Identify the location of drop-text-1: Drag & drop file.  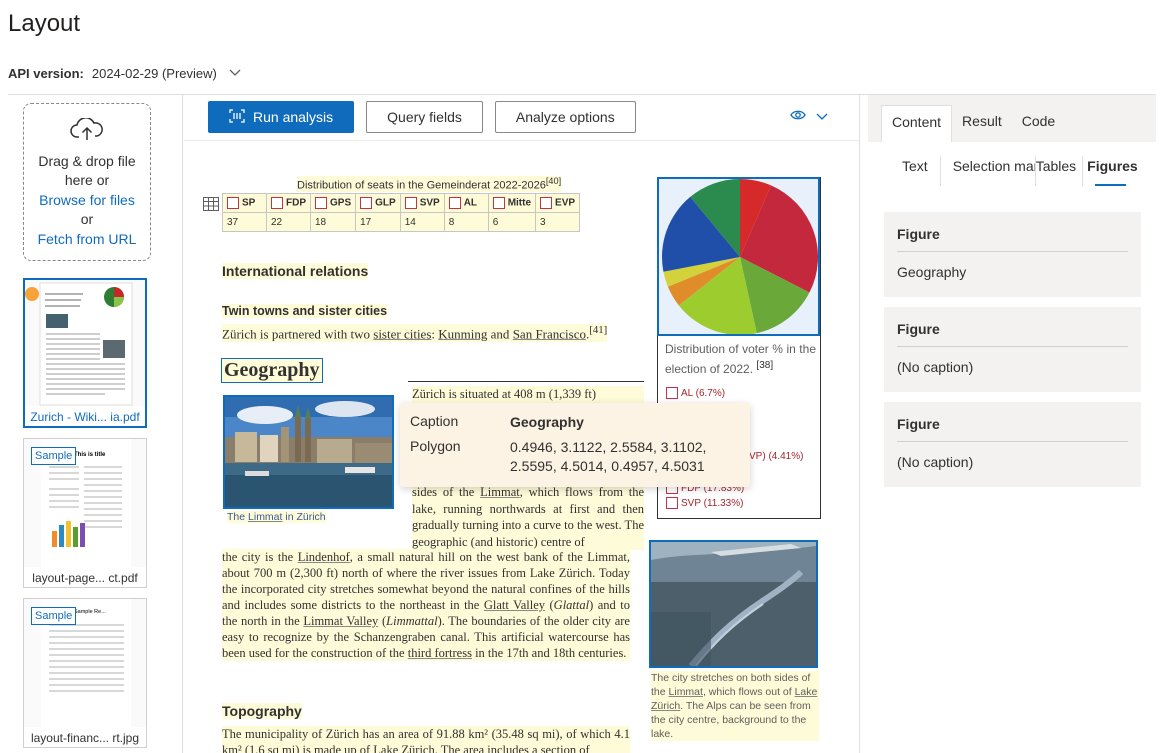
(87, 160).